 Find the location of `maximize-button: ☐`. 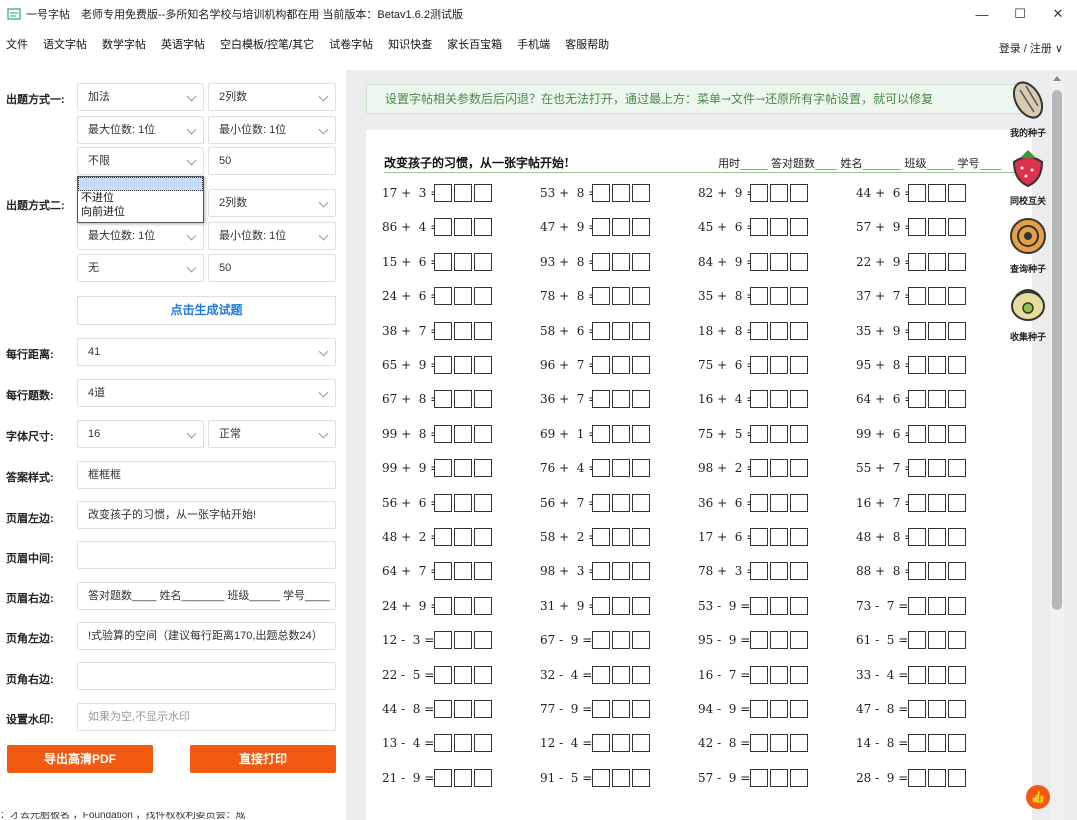

maximize-button: ☐ is located at coordinates (1020, 14).